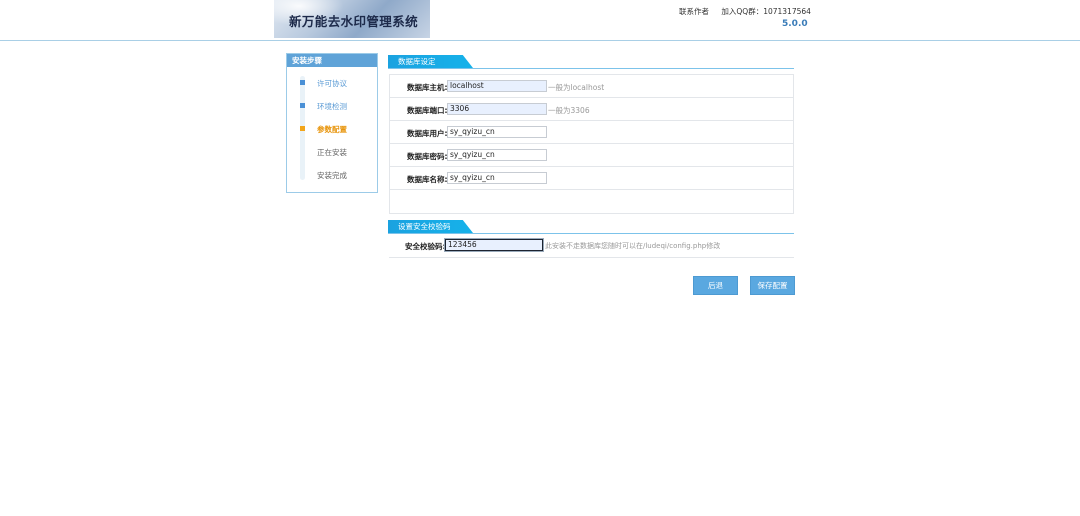 Image resolution: width=1080 pixels, height=516 pixels. What do you see at coordinates (569, 110) in the screenshot?
I see `db-port-hint: 一般为3306` at bounding box center [569, 110].